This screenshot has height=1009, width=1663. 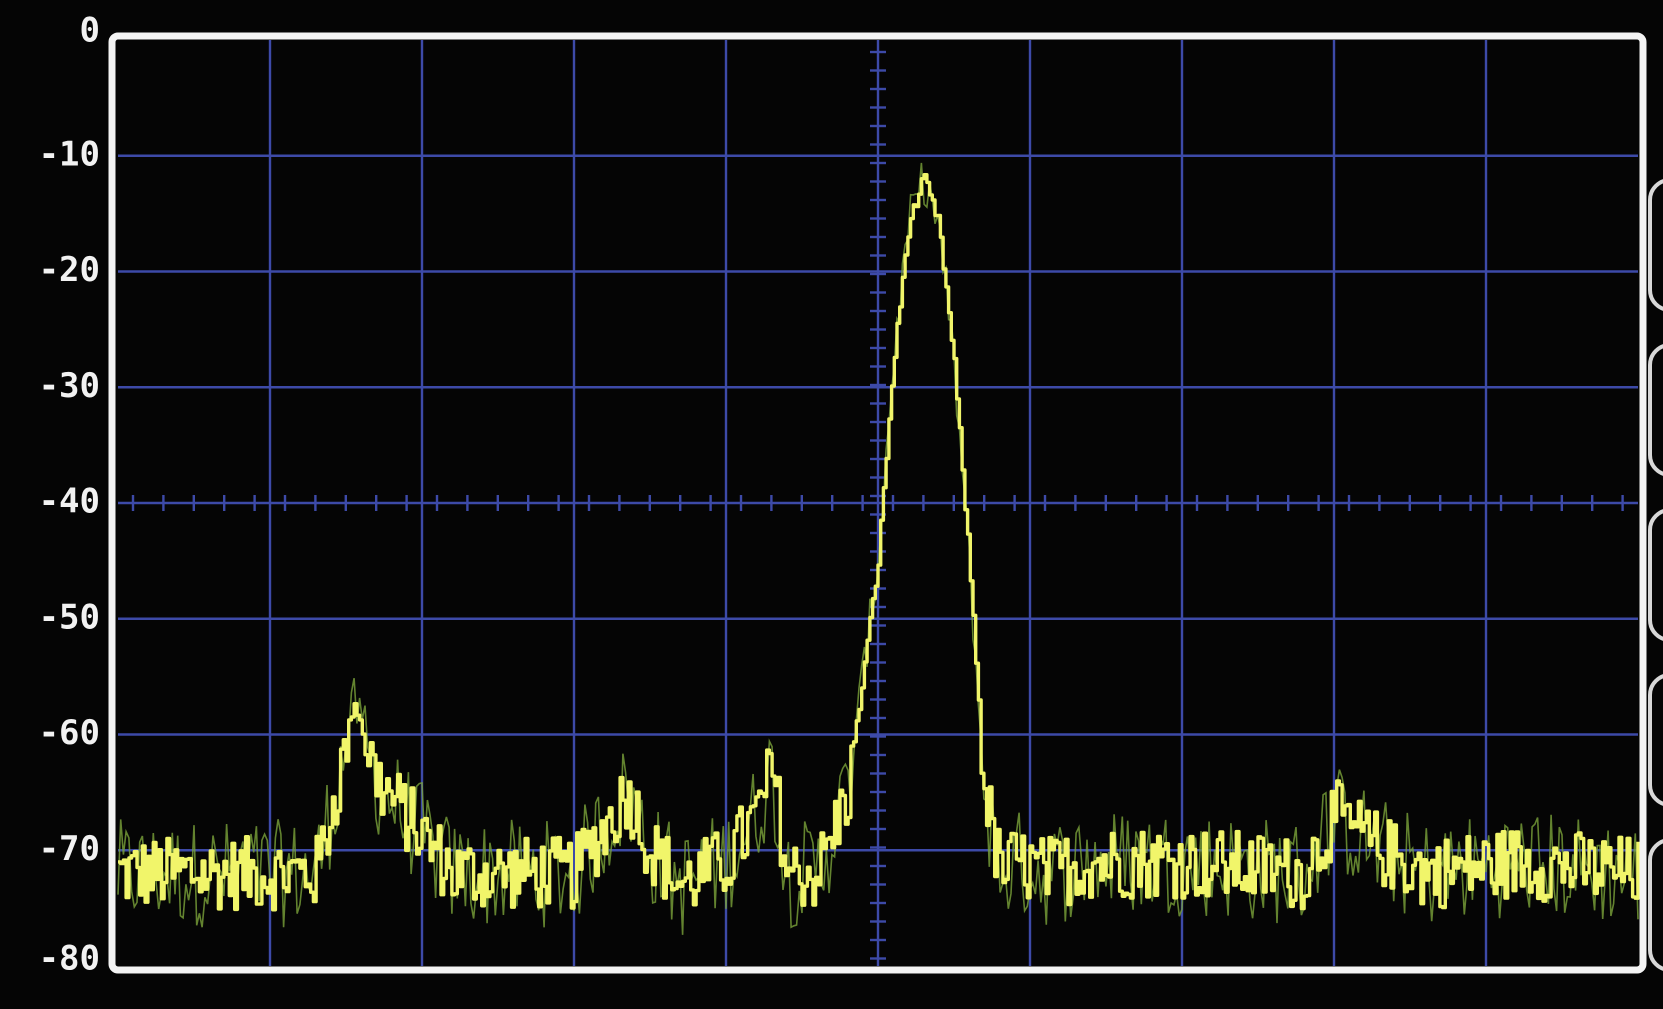 What do you see at coordinates (69, 154) in the screenshot?
I see `y-tick-label: -10` at bounding box center [69, 154].